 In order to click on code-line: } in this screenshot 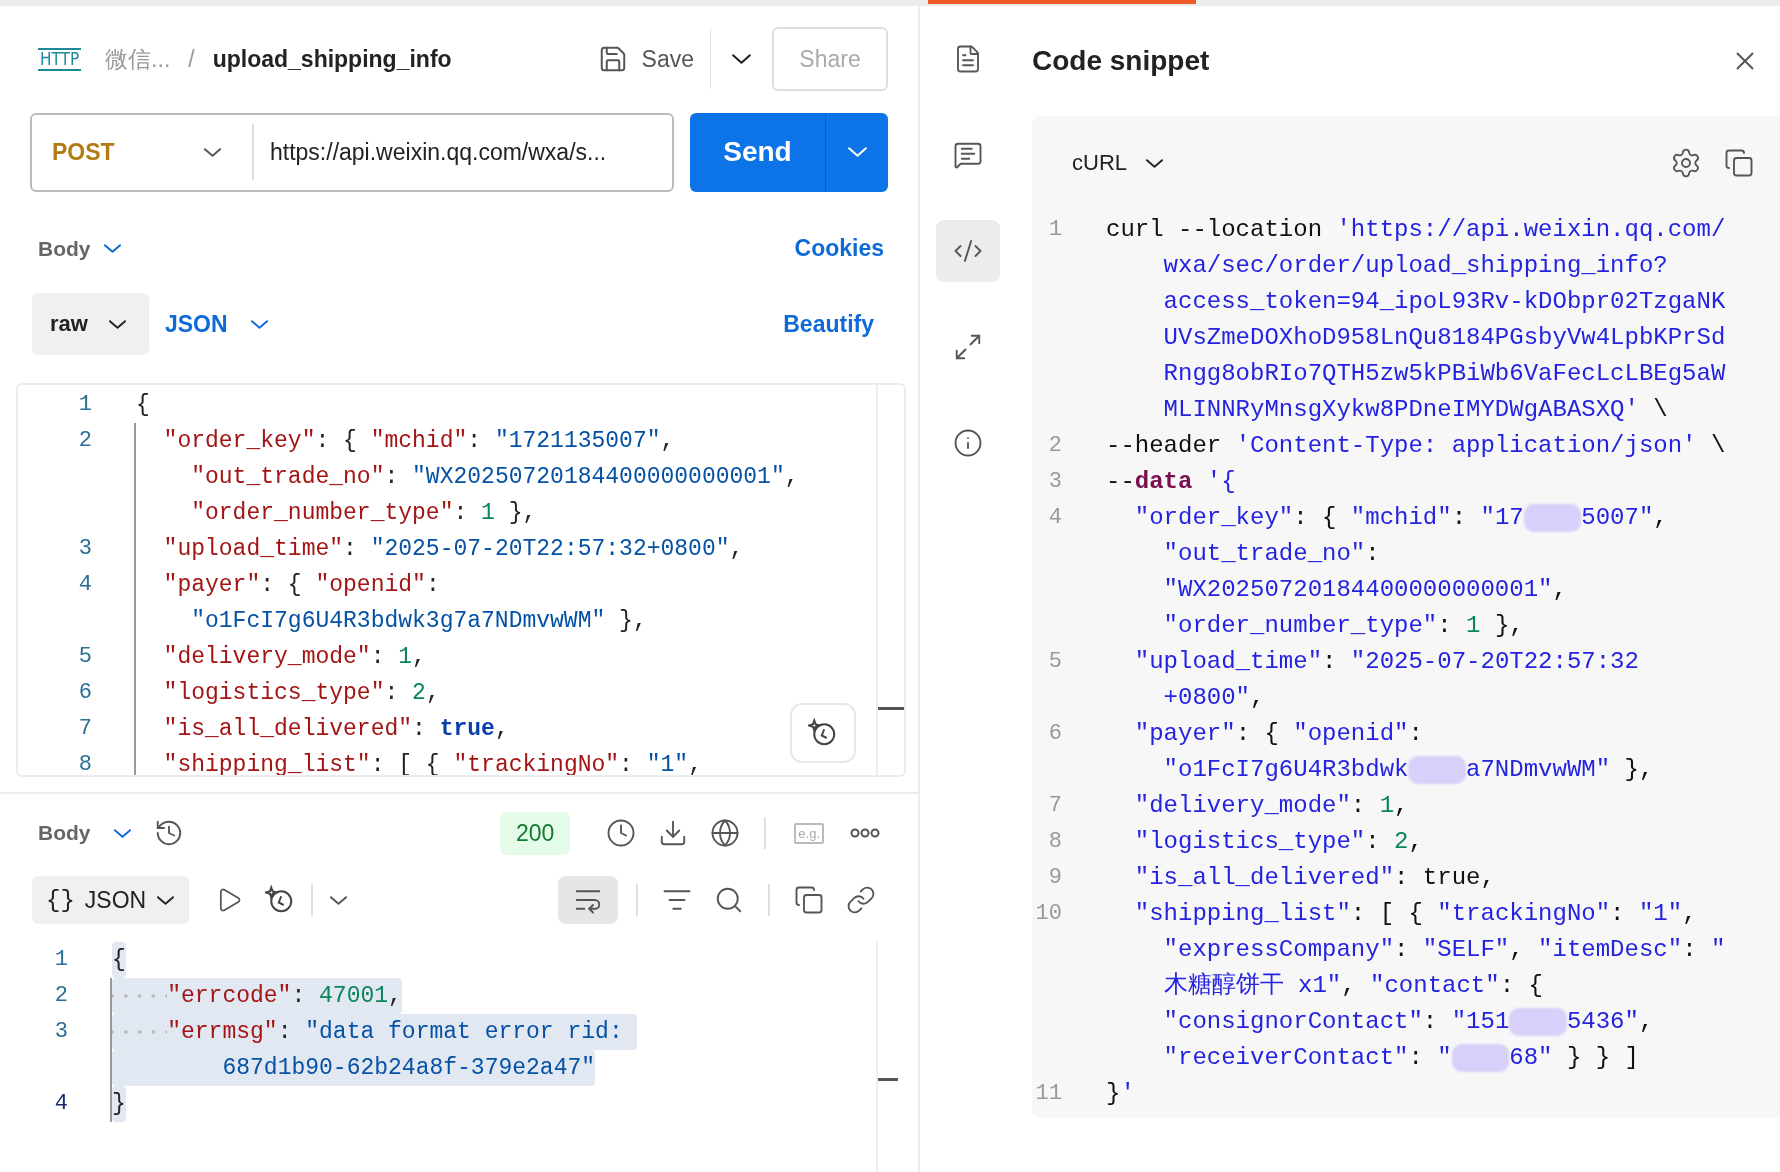, I will do `click(119, 1104)`.